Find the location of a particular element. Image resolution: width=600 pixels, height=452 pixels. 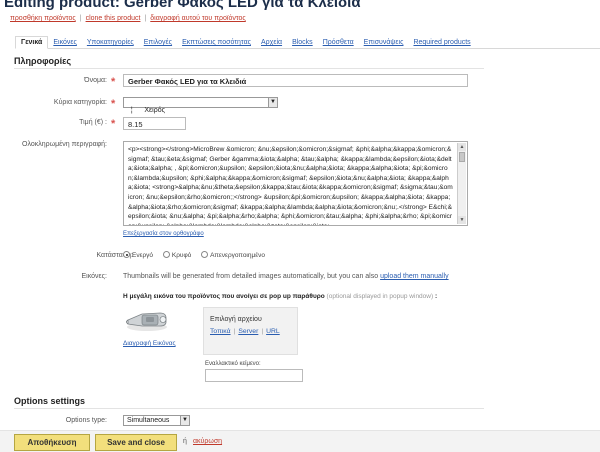

status-hidden-option: Κρυφό is located at coordinates (177, 255).